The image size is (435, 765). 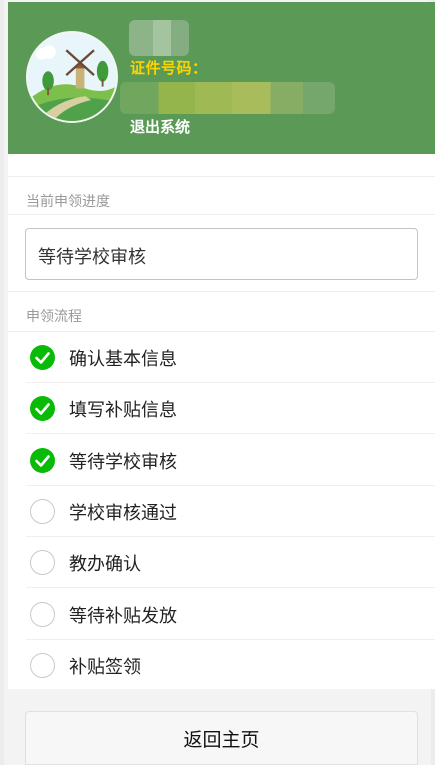 I want to click on flow-step-label: 等待学校审核, so click(x=123, y=462).